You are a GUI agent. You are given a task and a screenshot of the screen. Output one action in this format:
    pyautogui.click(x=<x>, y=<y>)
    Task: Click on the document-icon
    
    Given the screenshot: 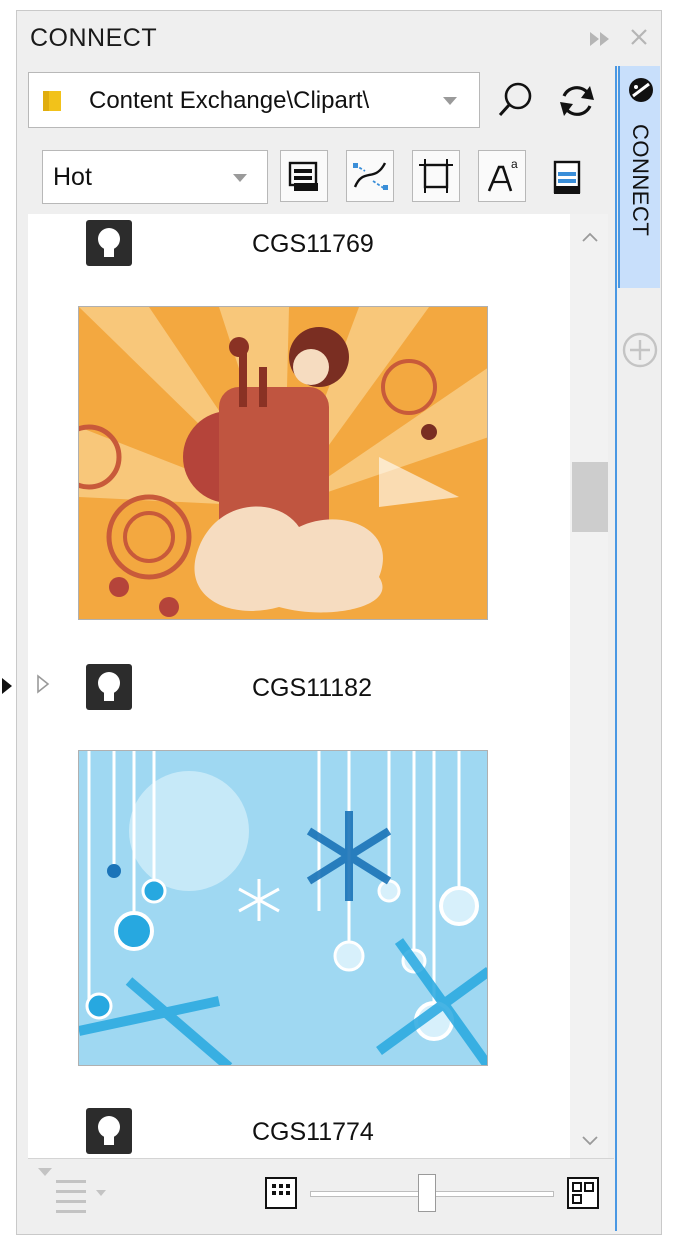 What is the action you would take?
    pyautogui.click(x=567, y=177)
    